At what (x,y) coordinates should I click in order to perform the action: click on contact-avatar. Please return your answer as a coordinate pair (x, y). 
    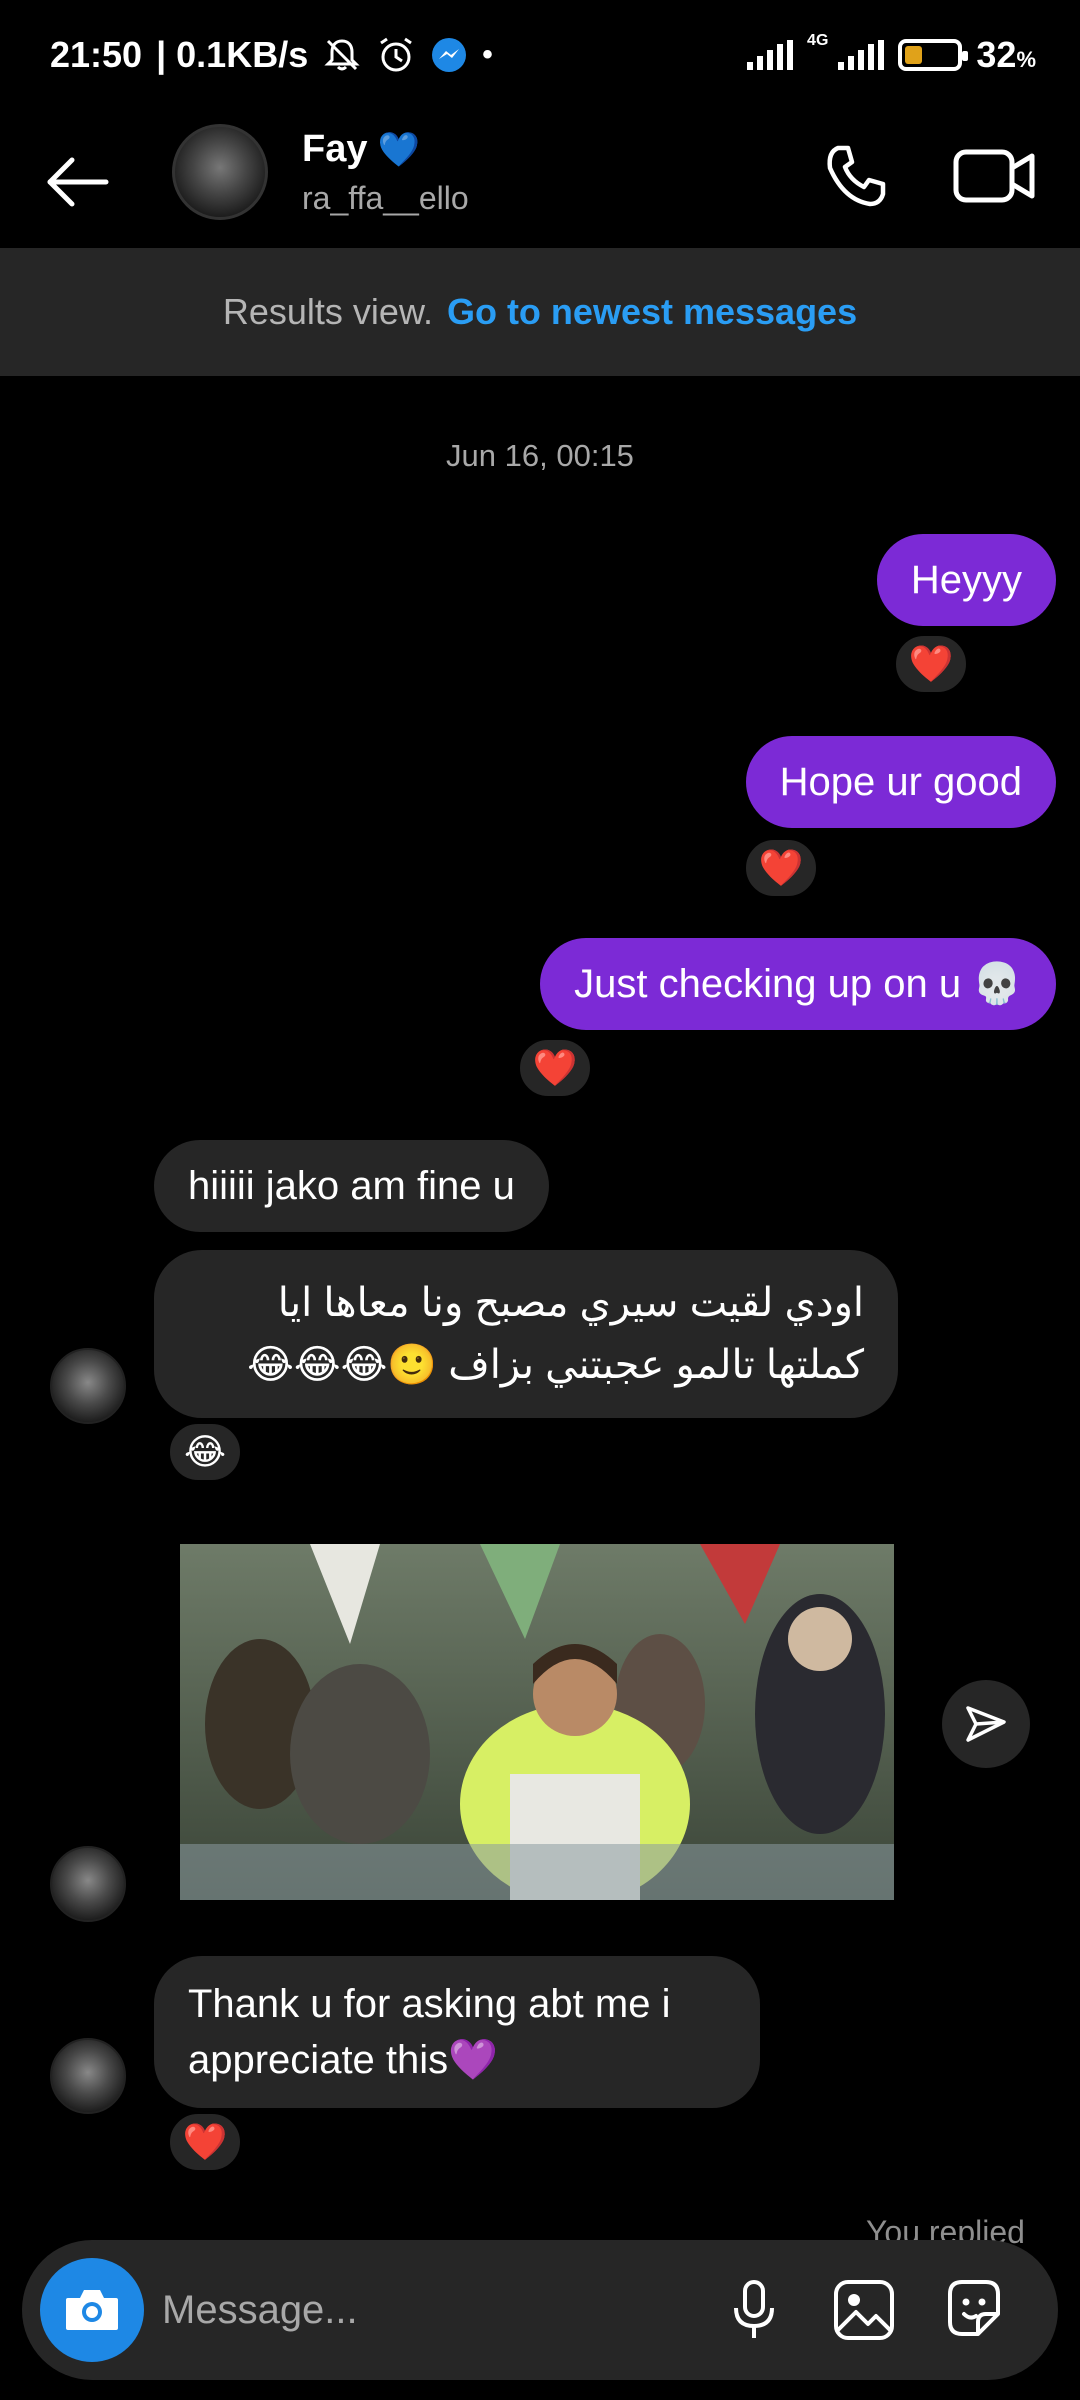
    Looking at the image, I should click on (220, 172).